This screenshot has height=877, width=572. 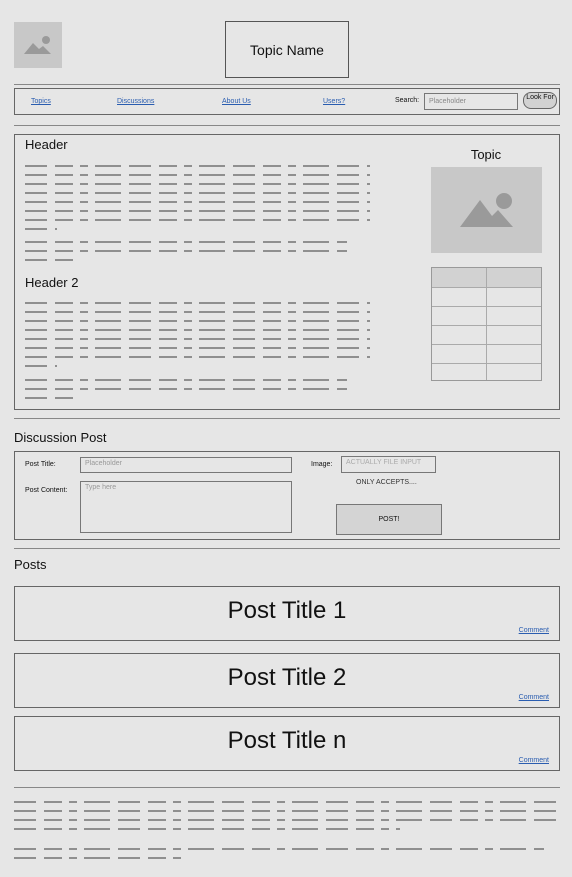 I want to click on side-image, so click(x=486, y=210).